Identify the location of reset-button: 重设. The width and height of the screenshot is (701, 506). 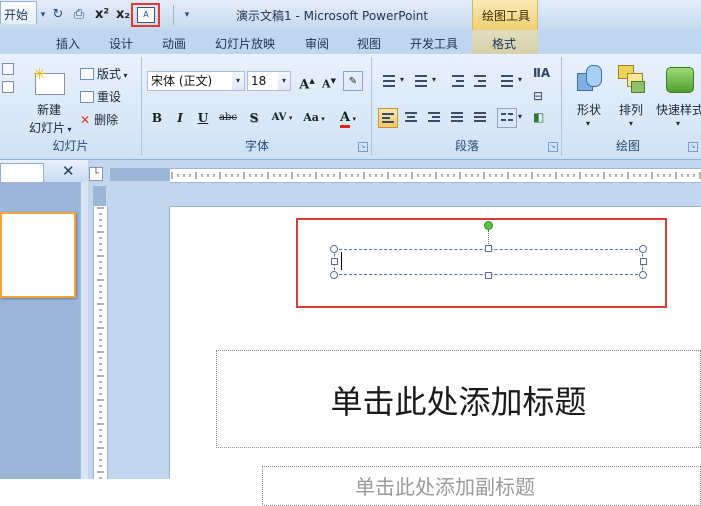
(100, 96).